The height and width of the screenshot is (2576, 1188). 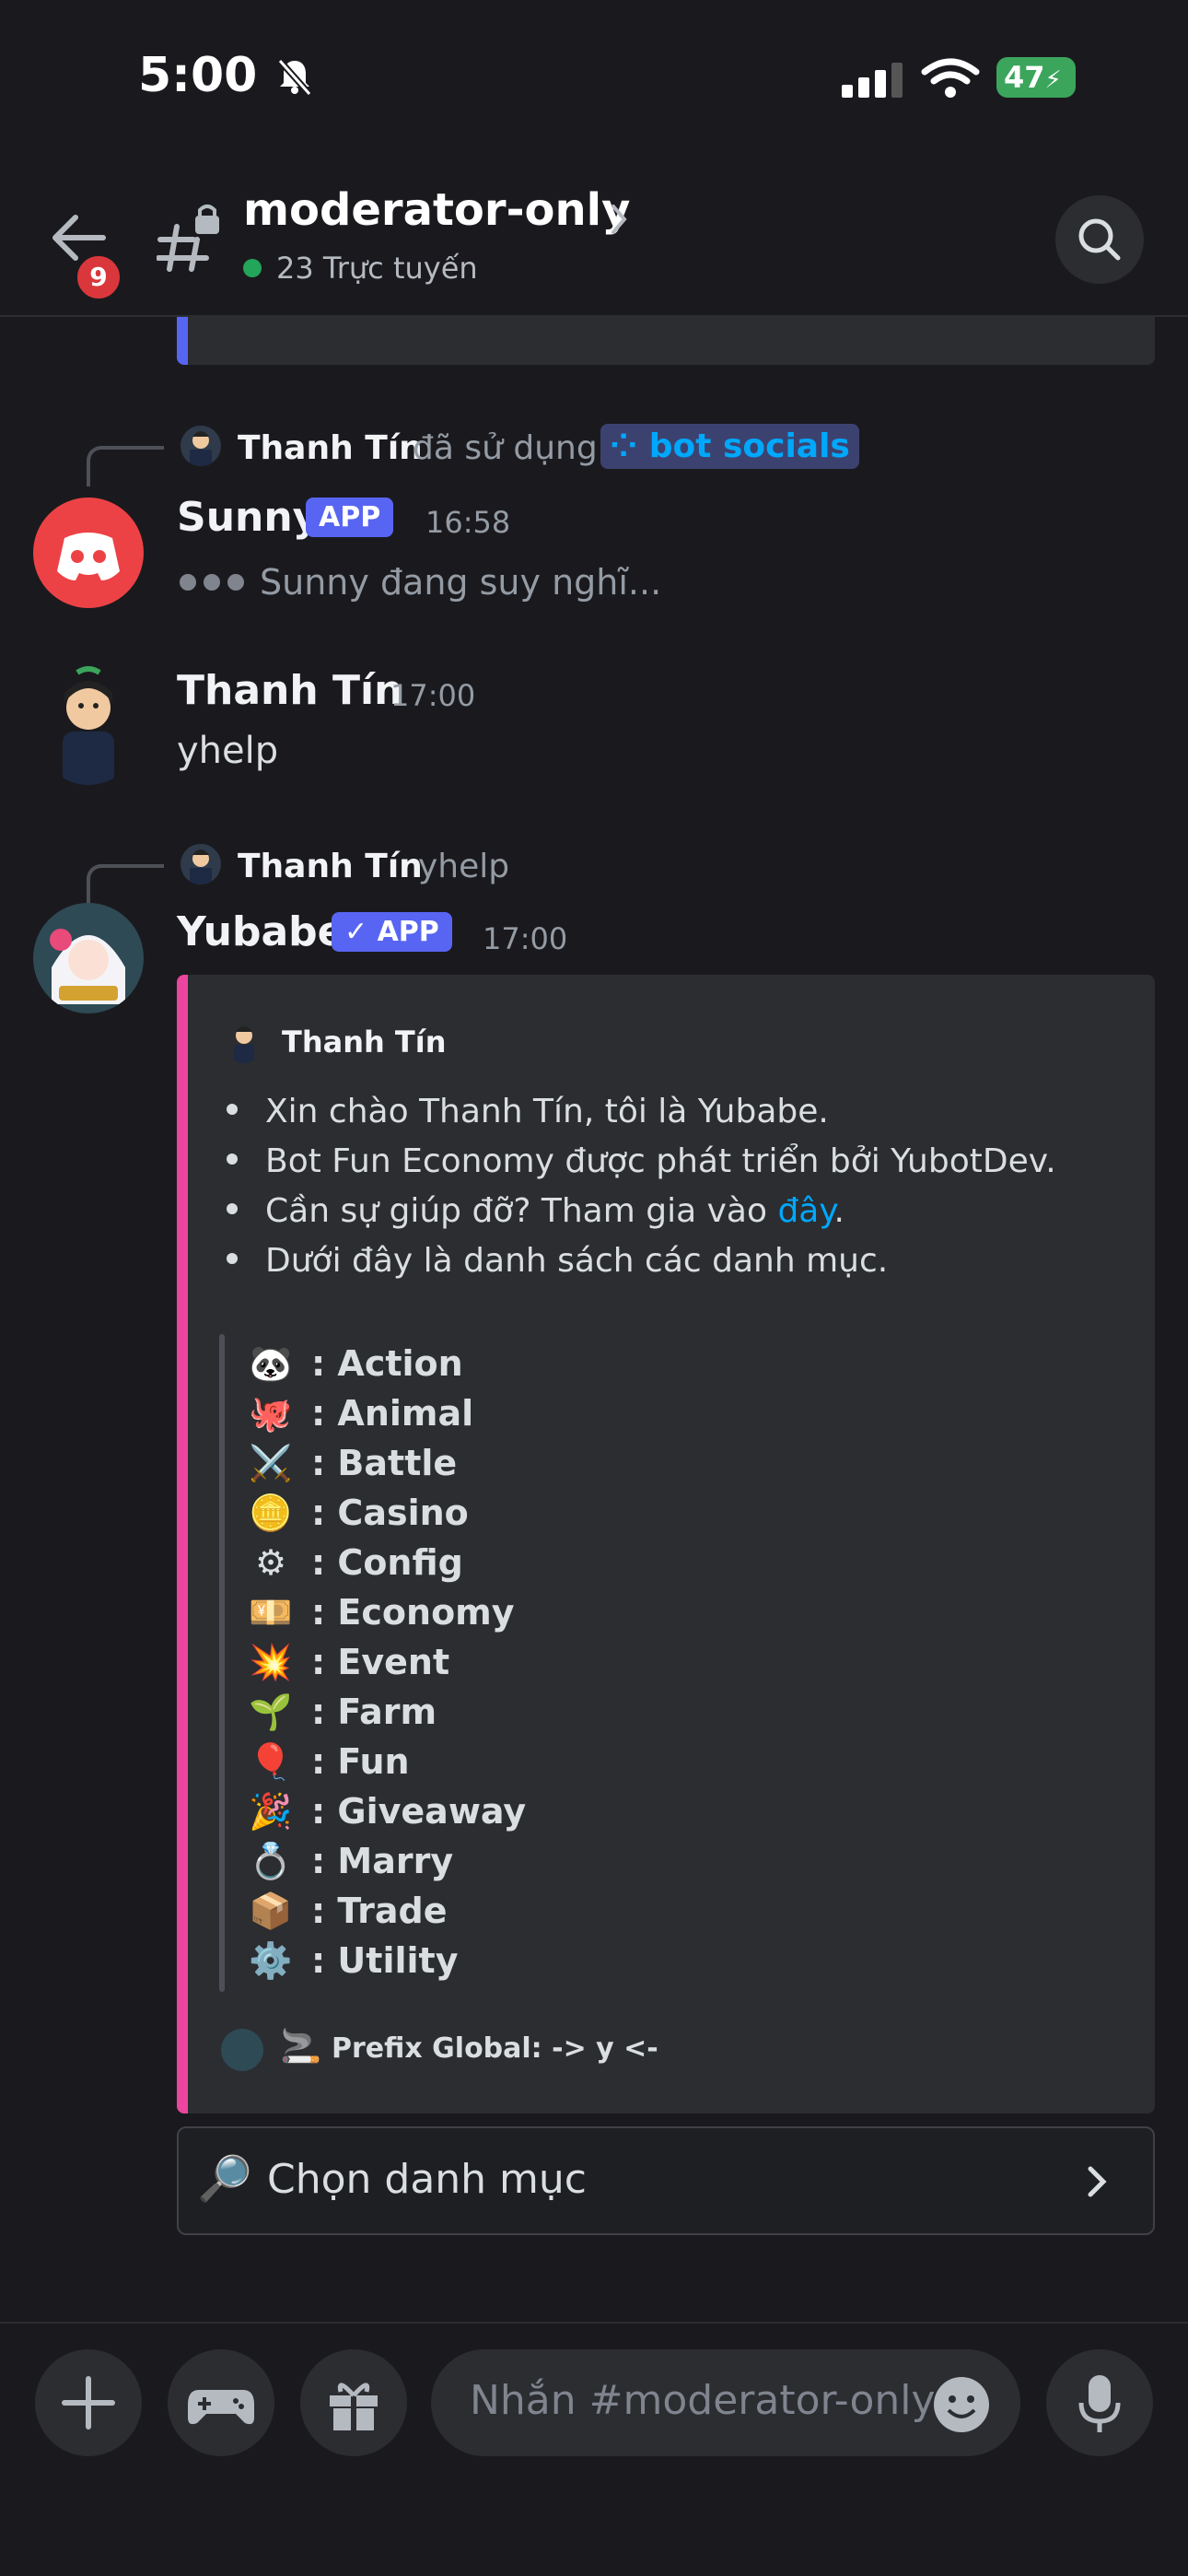 I want to click on sunny-author: Sunny, so click(x=248, y=517).